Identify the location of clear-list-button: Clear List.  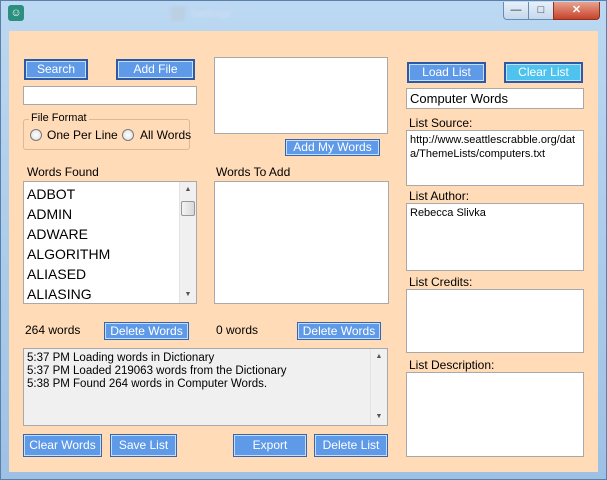
(543, 72).